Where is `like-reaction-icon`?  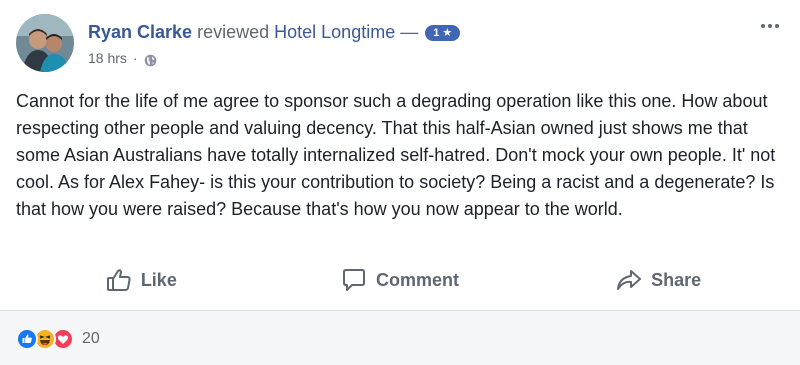
like-reaction-icon is located at coordinates (27, 339).